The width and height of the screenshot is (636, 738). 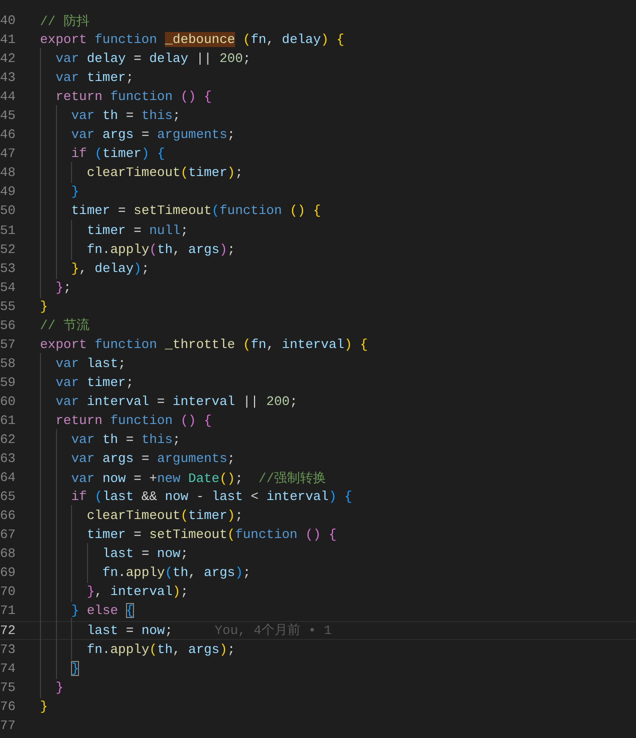 What do you see at coordinates (63, 287) in the screenshot?
I see `code-line: };` at bounding box center [63, 287].